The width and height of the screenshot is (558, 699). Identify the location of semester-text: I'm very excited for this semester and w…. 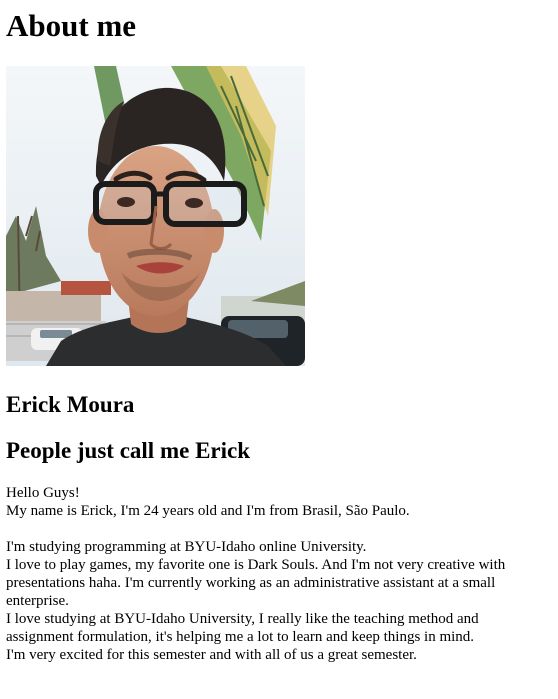
(211, 655).